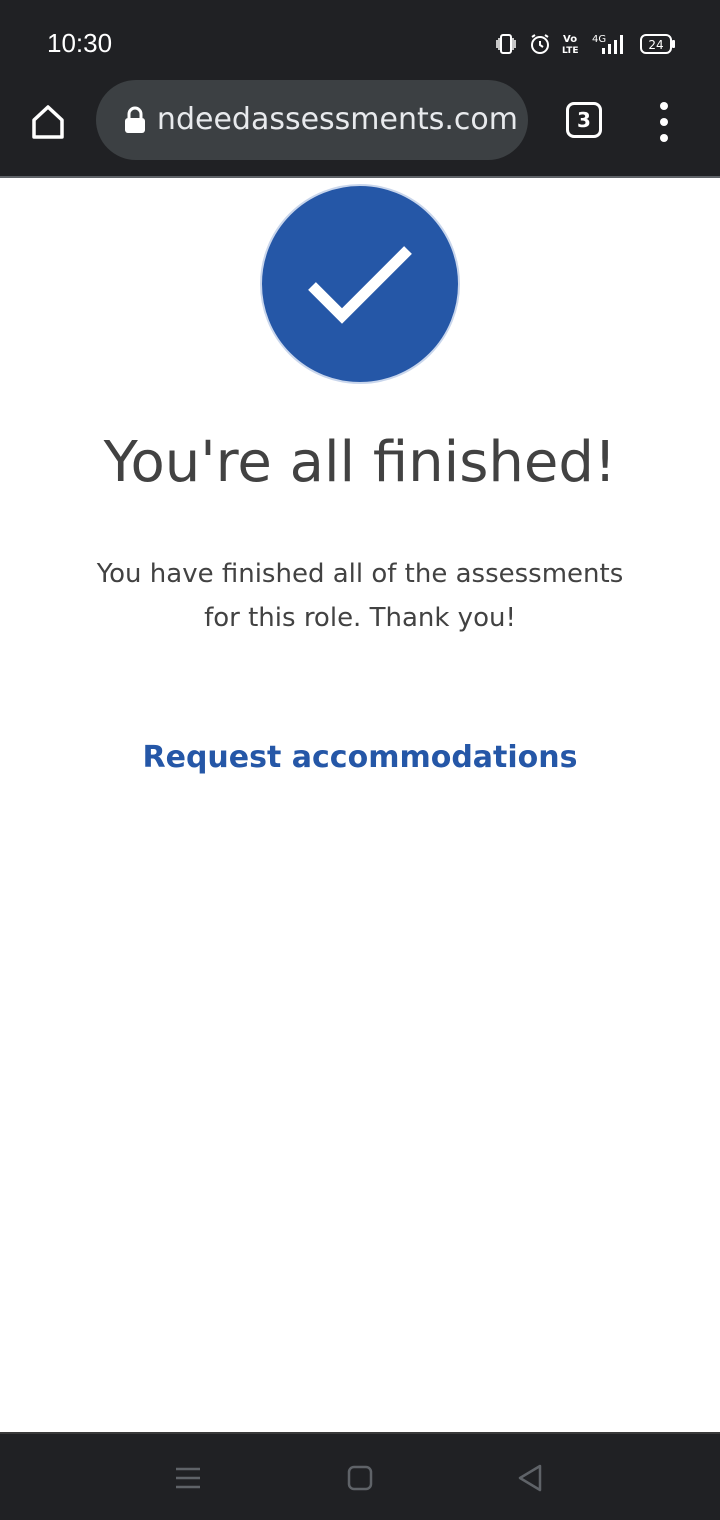  I want to click on home-nav-icon, so click(360, 1478).